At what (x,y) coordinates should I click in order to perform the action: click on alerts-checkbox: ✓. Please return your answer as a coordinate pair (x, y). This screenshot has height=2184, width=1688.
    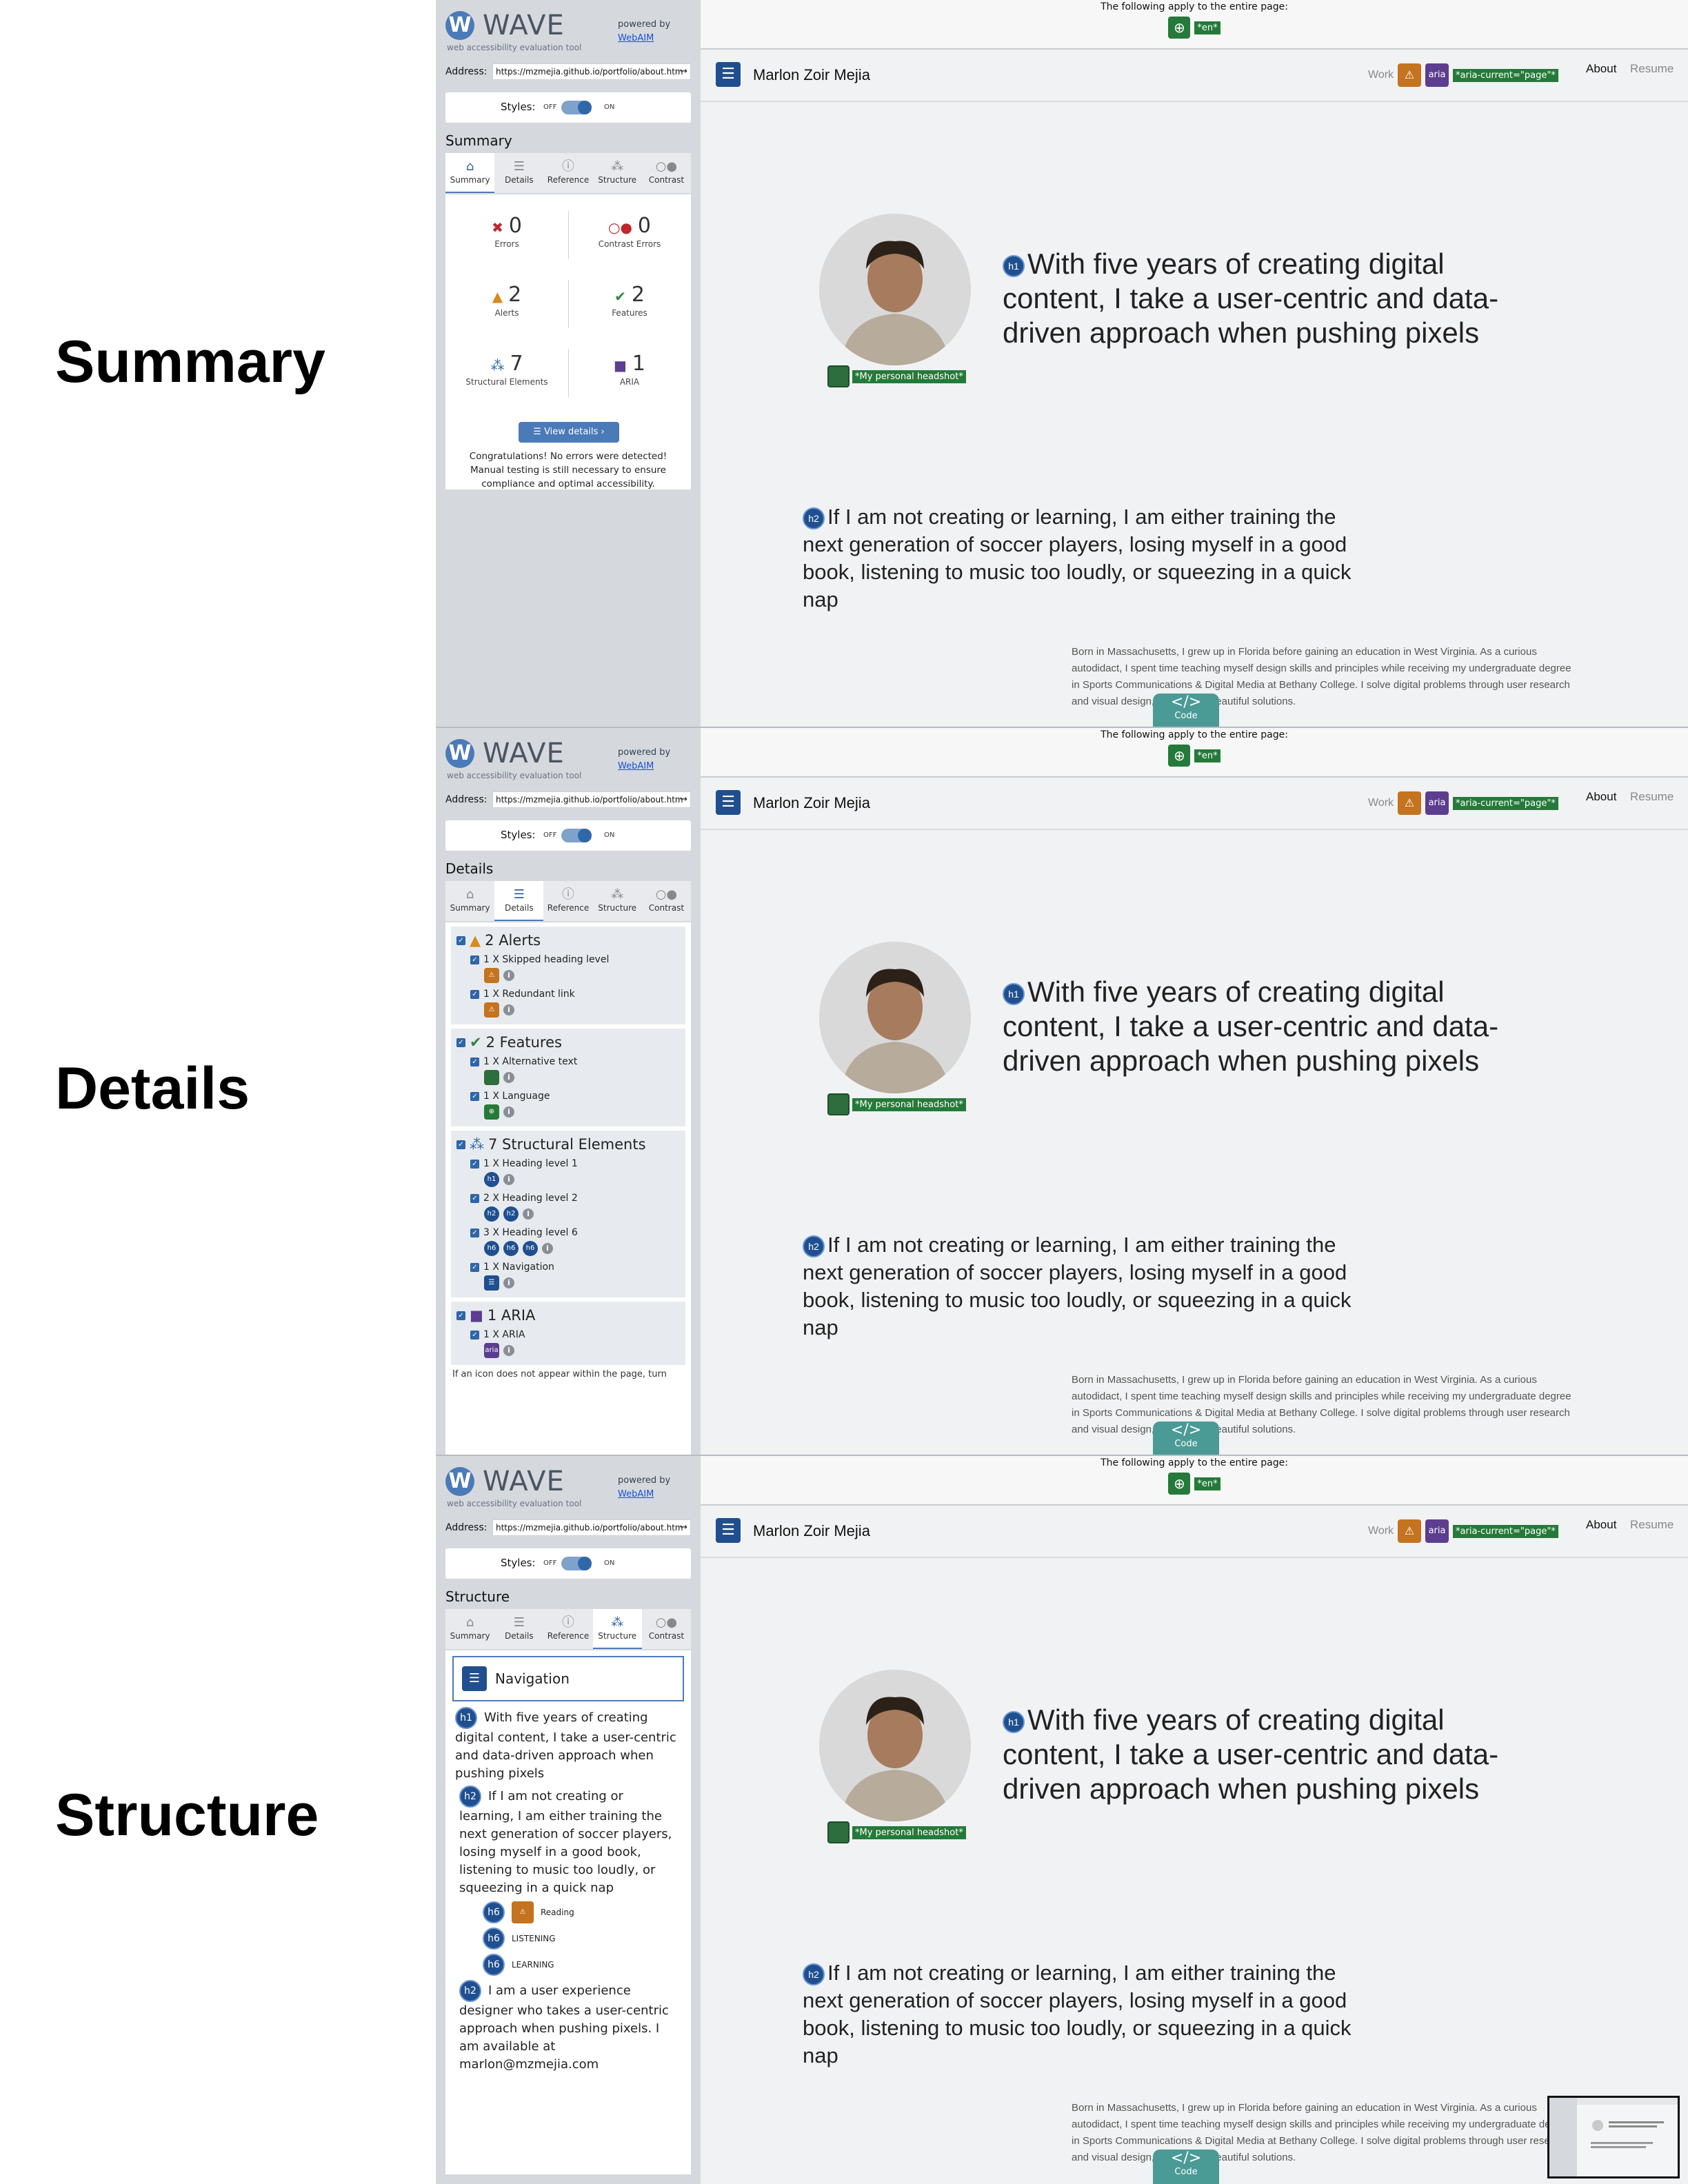
    Looking at the image, I should click on (461, 940).